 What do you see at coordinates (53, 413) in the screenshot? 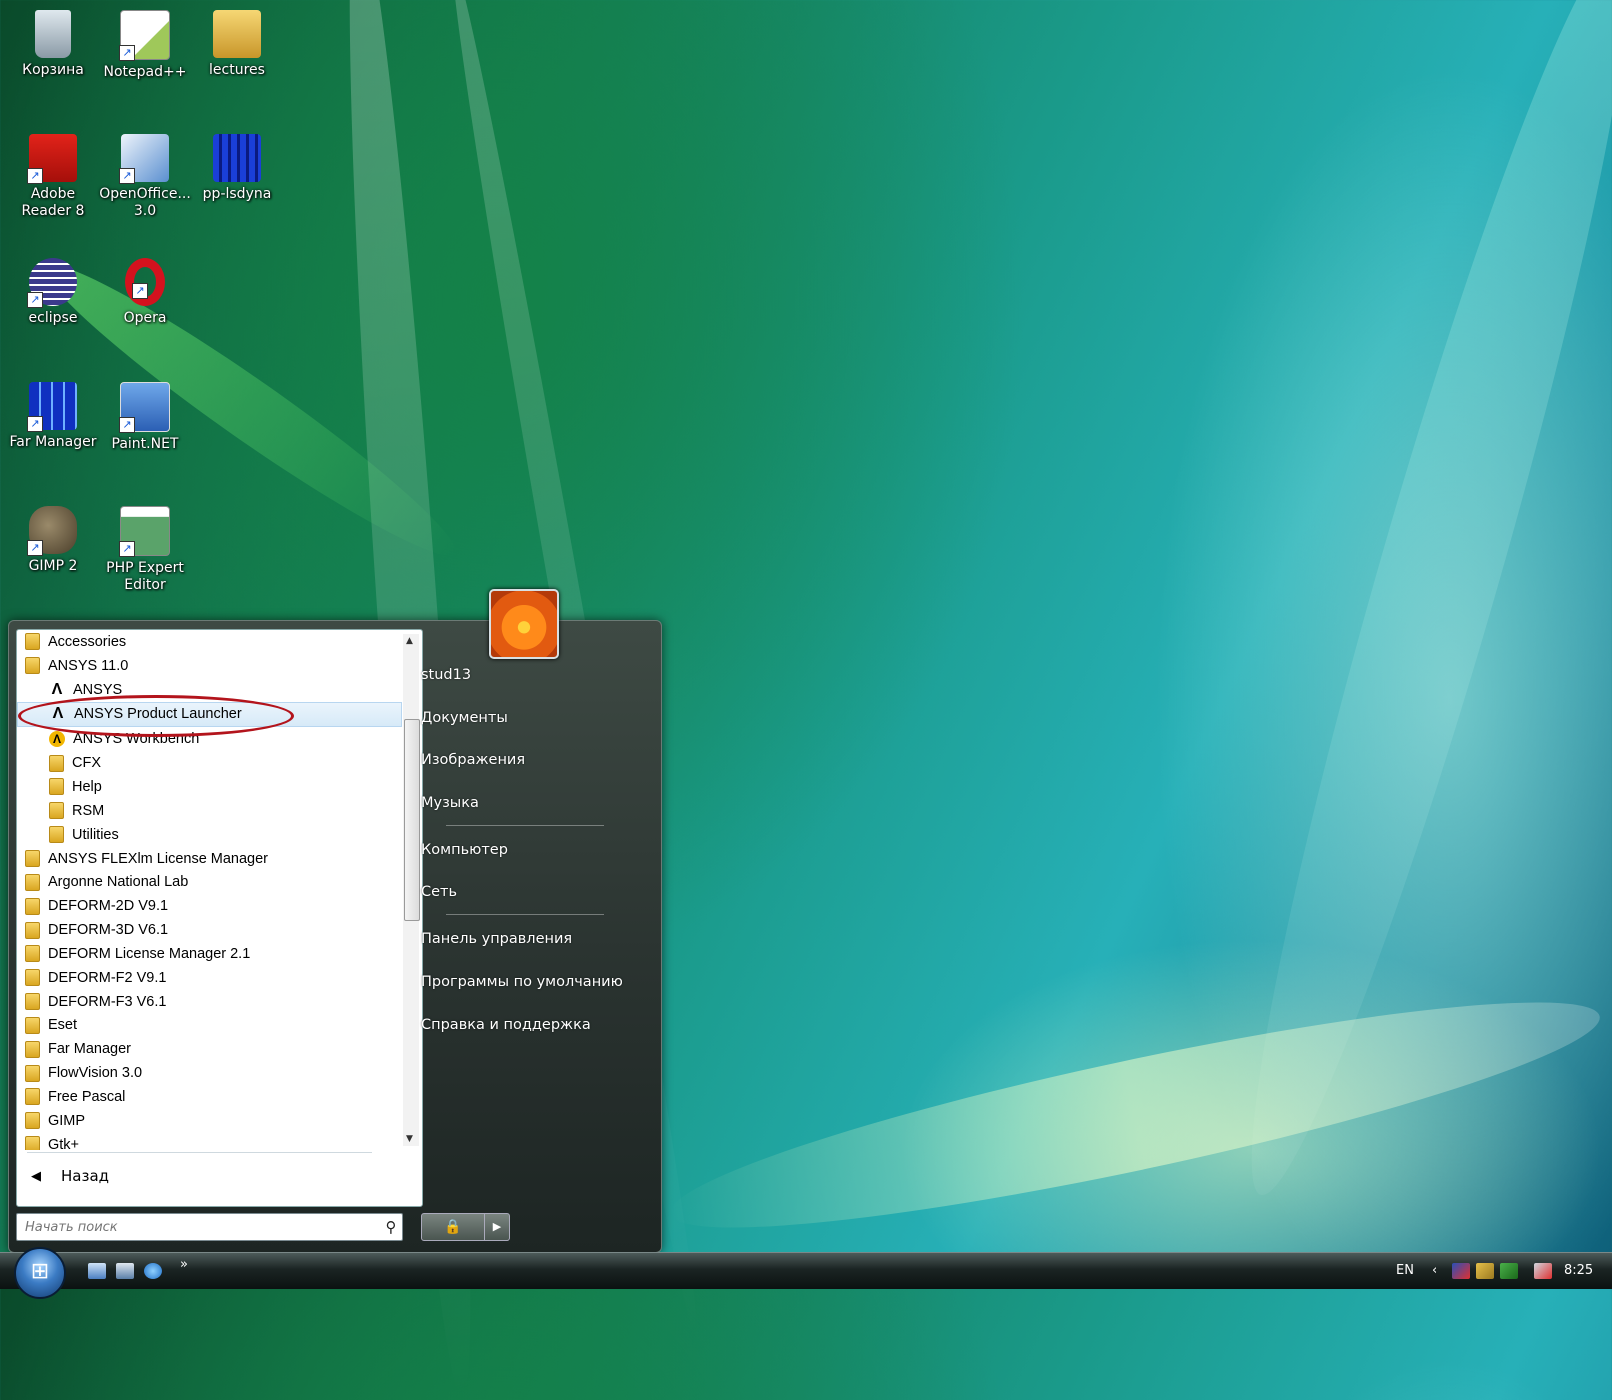
I see `desktop-icon-far-manager: ↗ Far Manager` at bounding box center [53, 413].